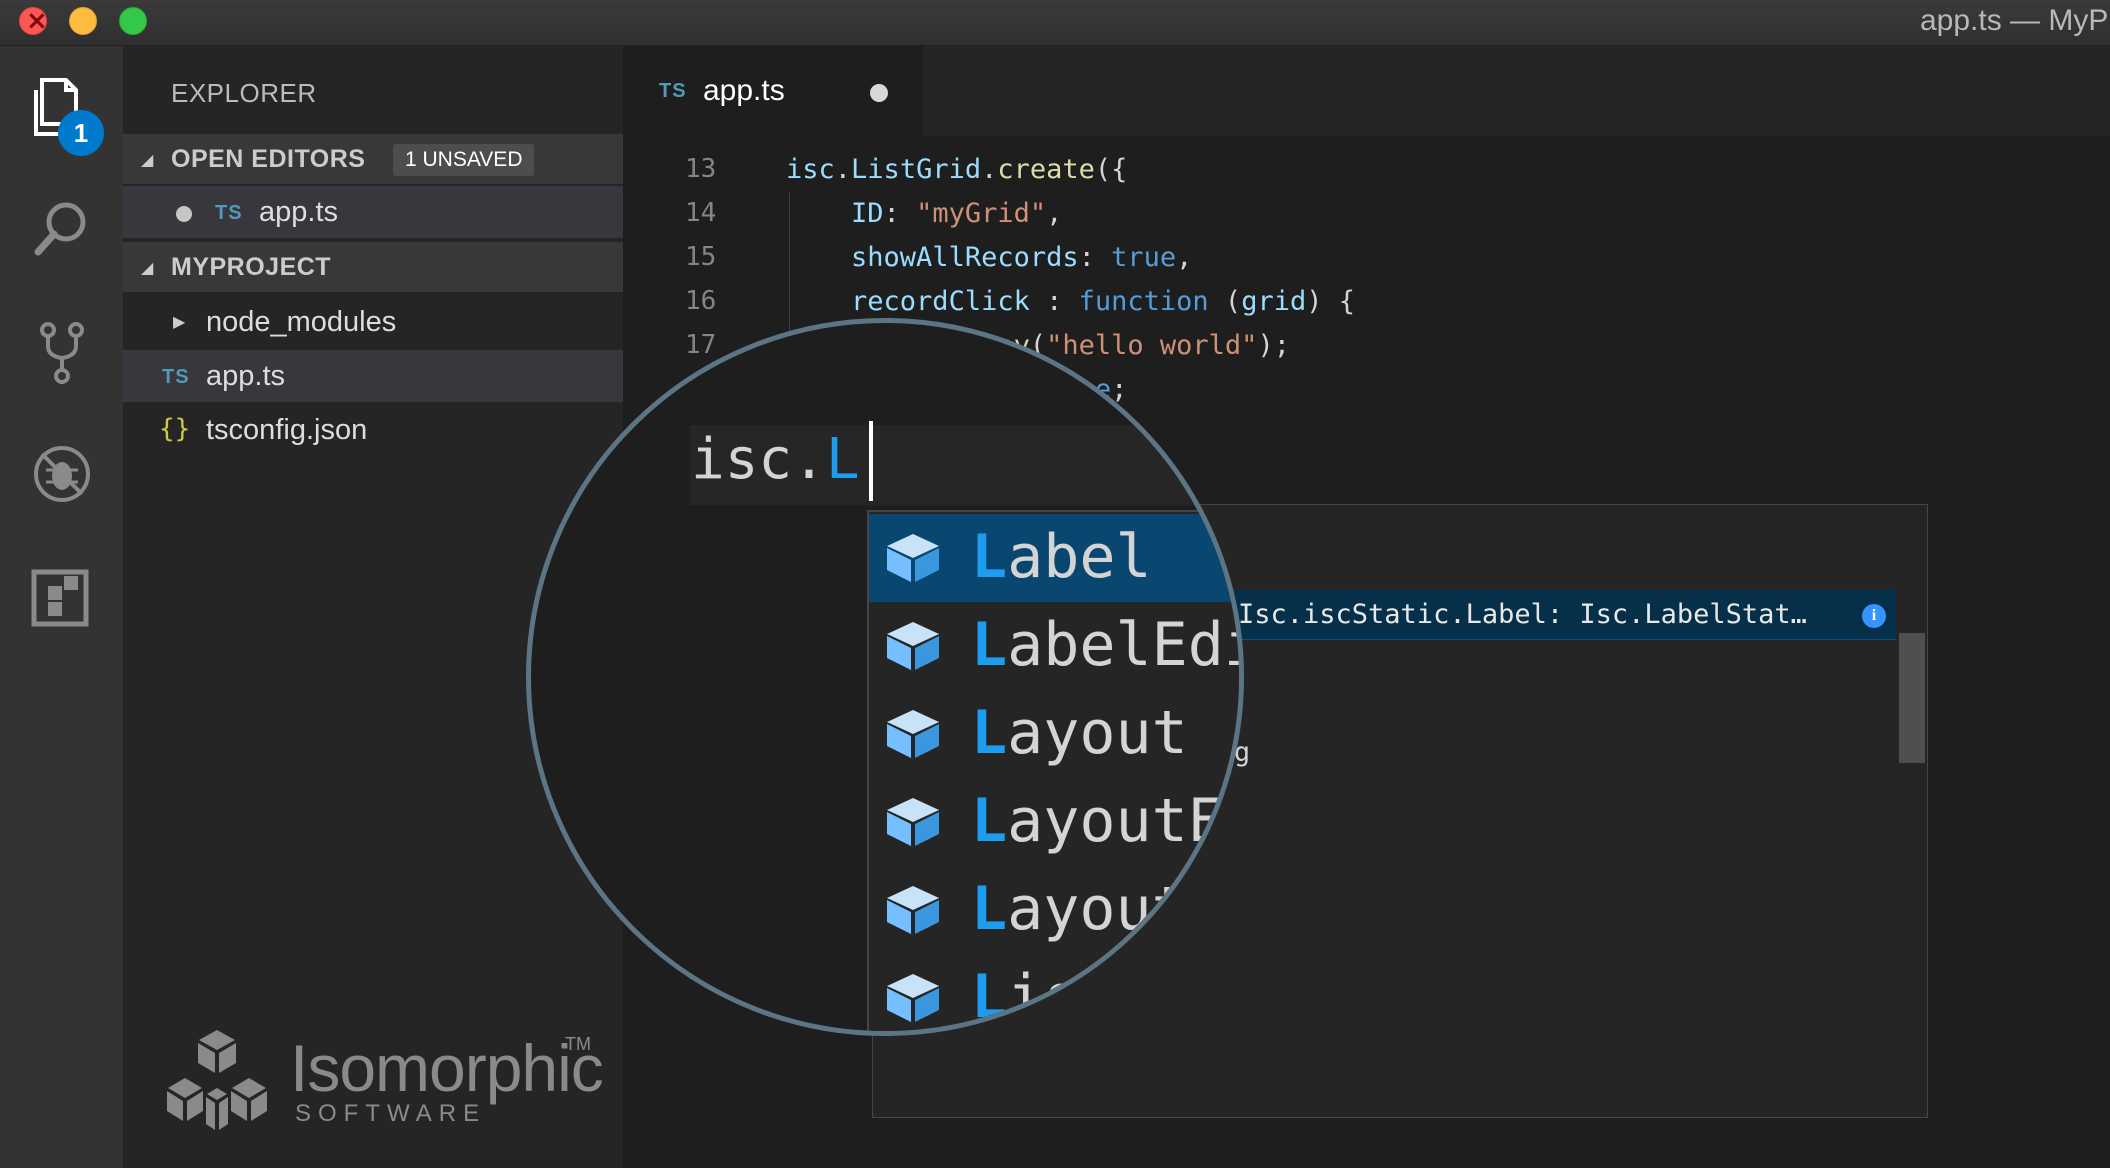  I want to click on code-token: showAllRecords, so click(965, 257).